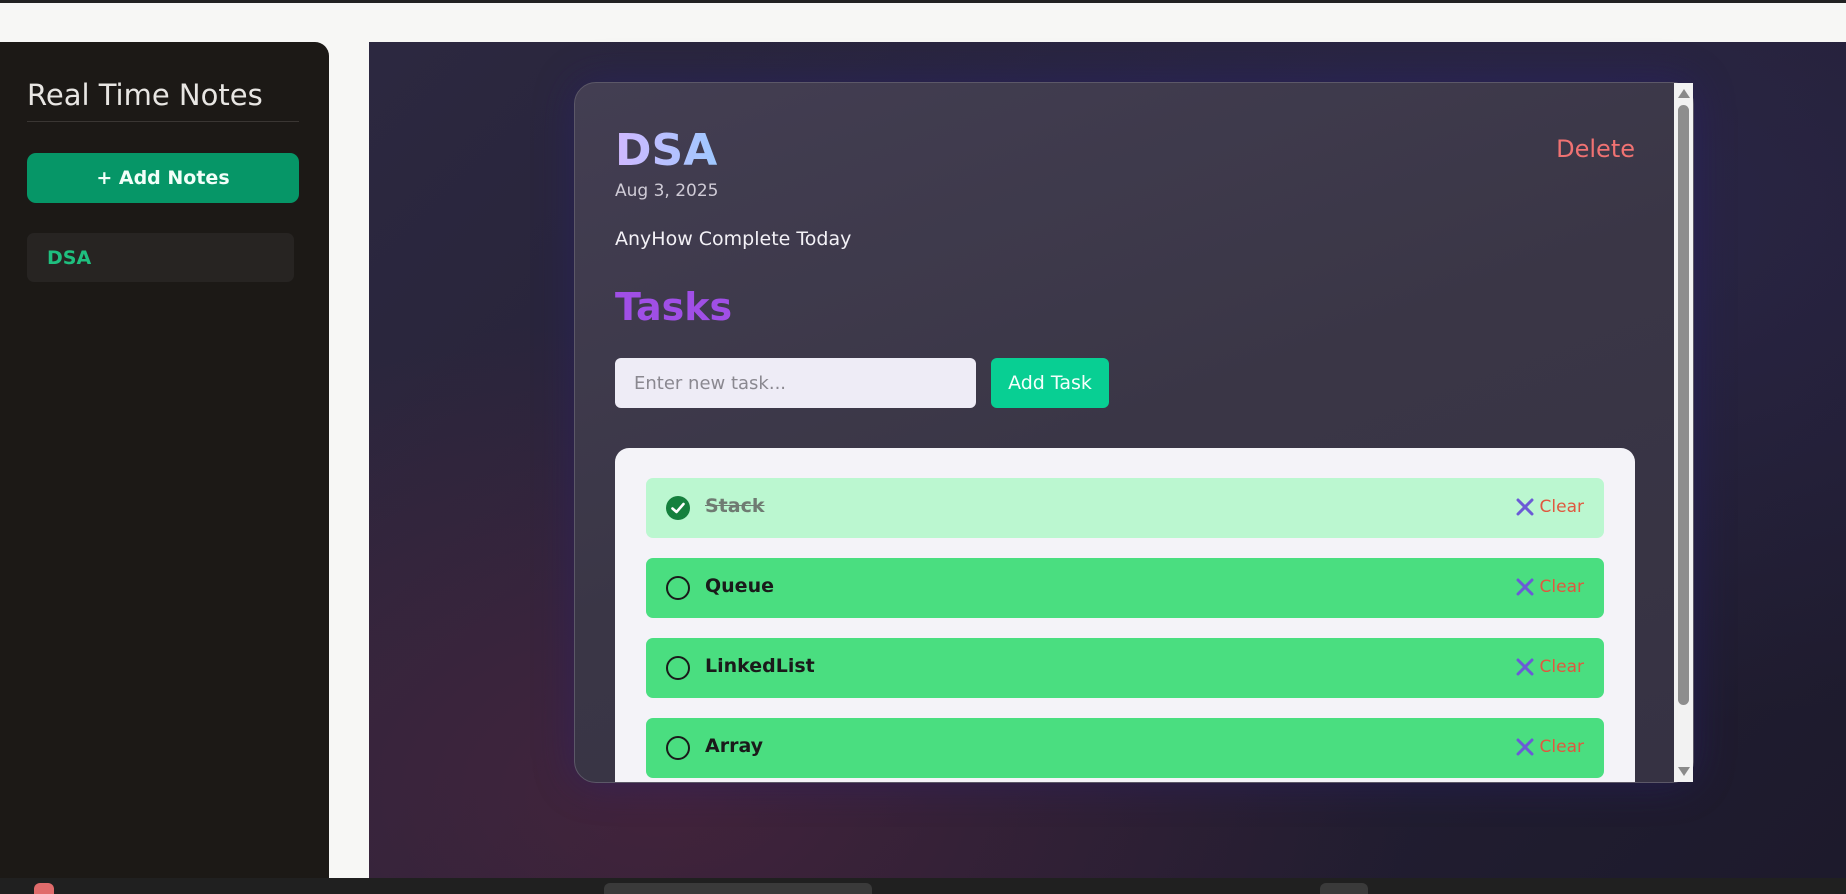 Image resolution: width=1846 pixels, height=894 pixels. Describe the element at coordinates (923, 886) in the screenshot. I see `os-taskbar` at that location.